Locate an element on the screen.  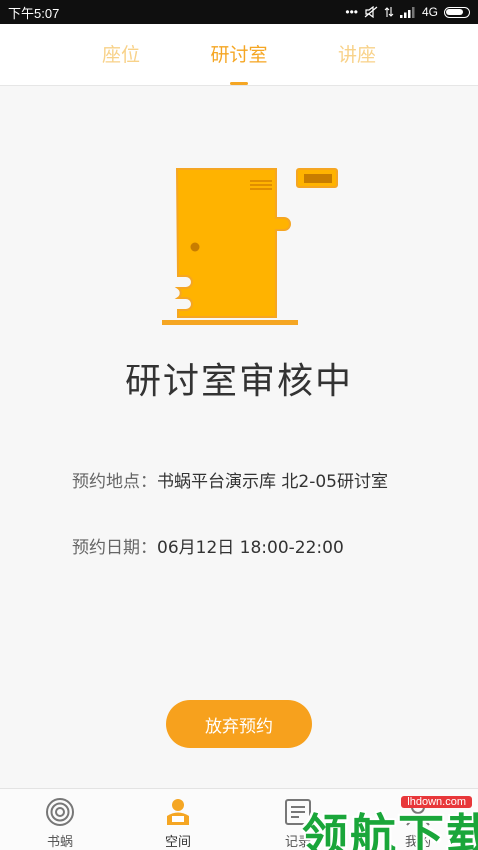
nav-label-shuwo: 书蜗 is located at coordinates (59, 842).